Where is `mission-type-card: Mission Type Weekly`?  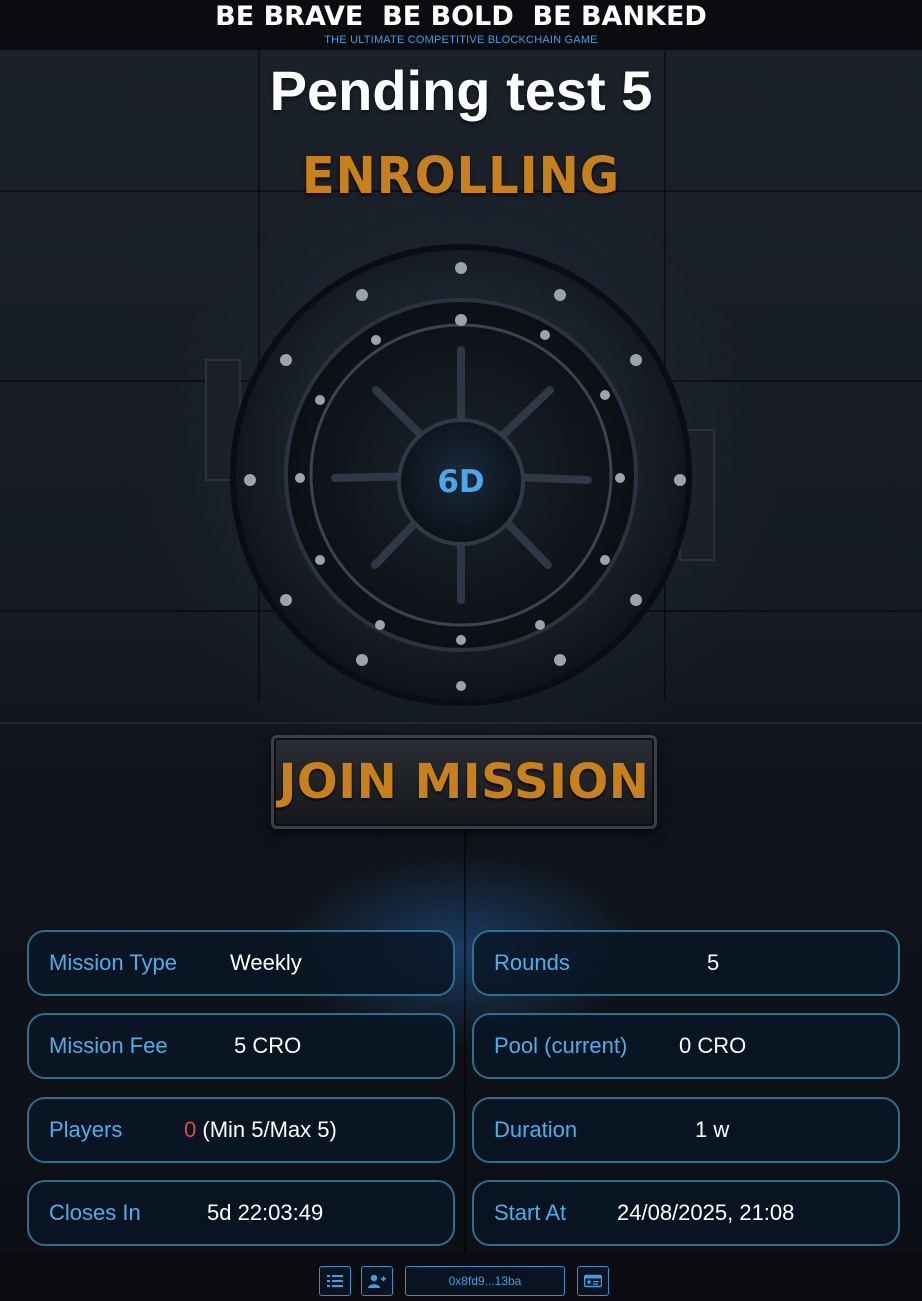
mission-type-card: Mission Type Weekly is located at coordinates (241, 963).